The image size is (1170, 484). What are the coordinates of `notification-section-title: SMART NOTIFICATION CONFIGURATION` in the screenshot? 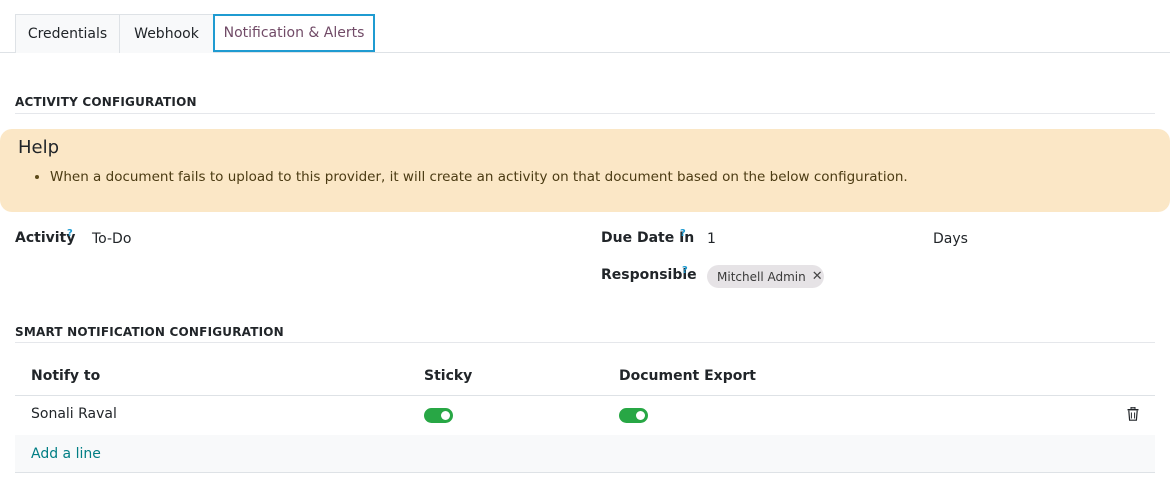 It's located at (149, 332).